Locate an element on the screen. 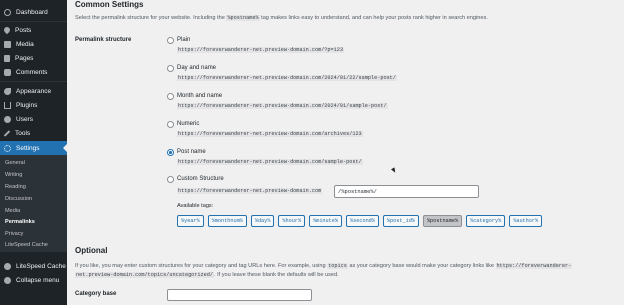  menu-pages: Pages is located at coordinates (33, 58).